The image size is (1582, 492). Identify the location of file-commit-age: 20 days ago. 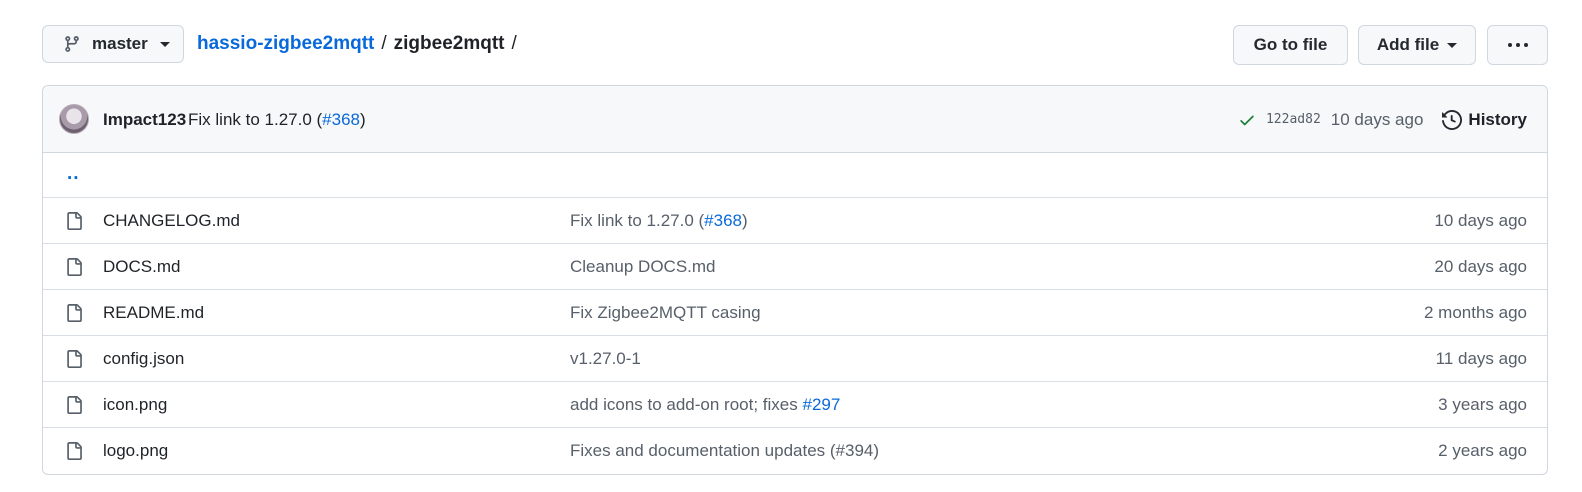
(1480, 266).